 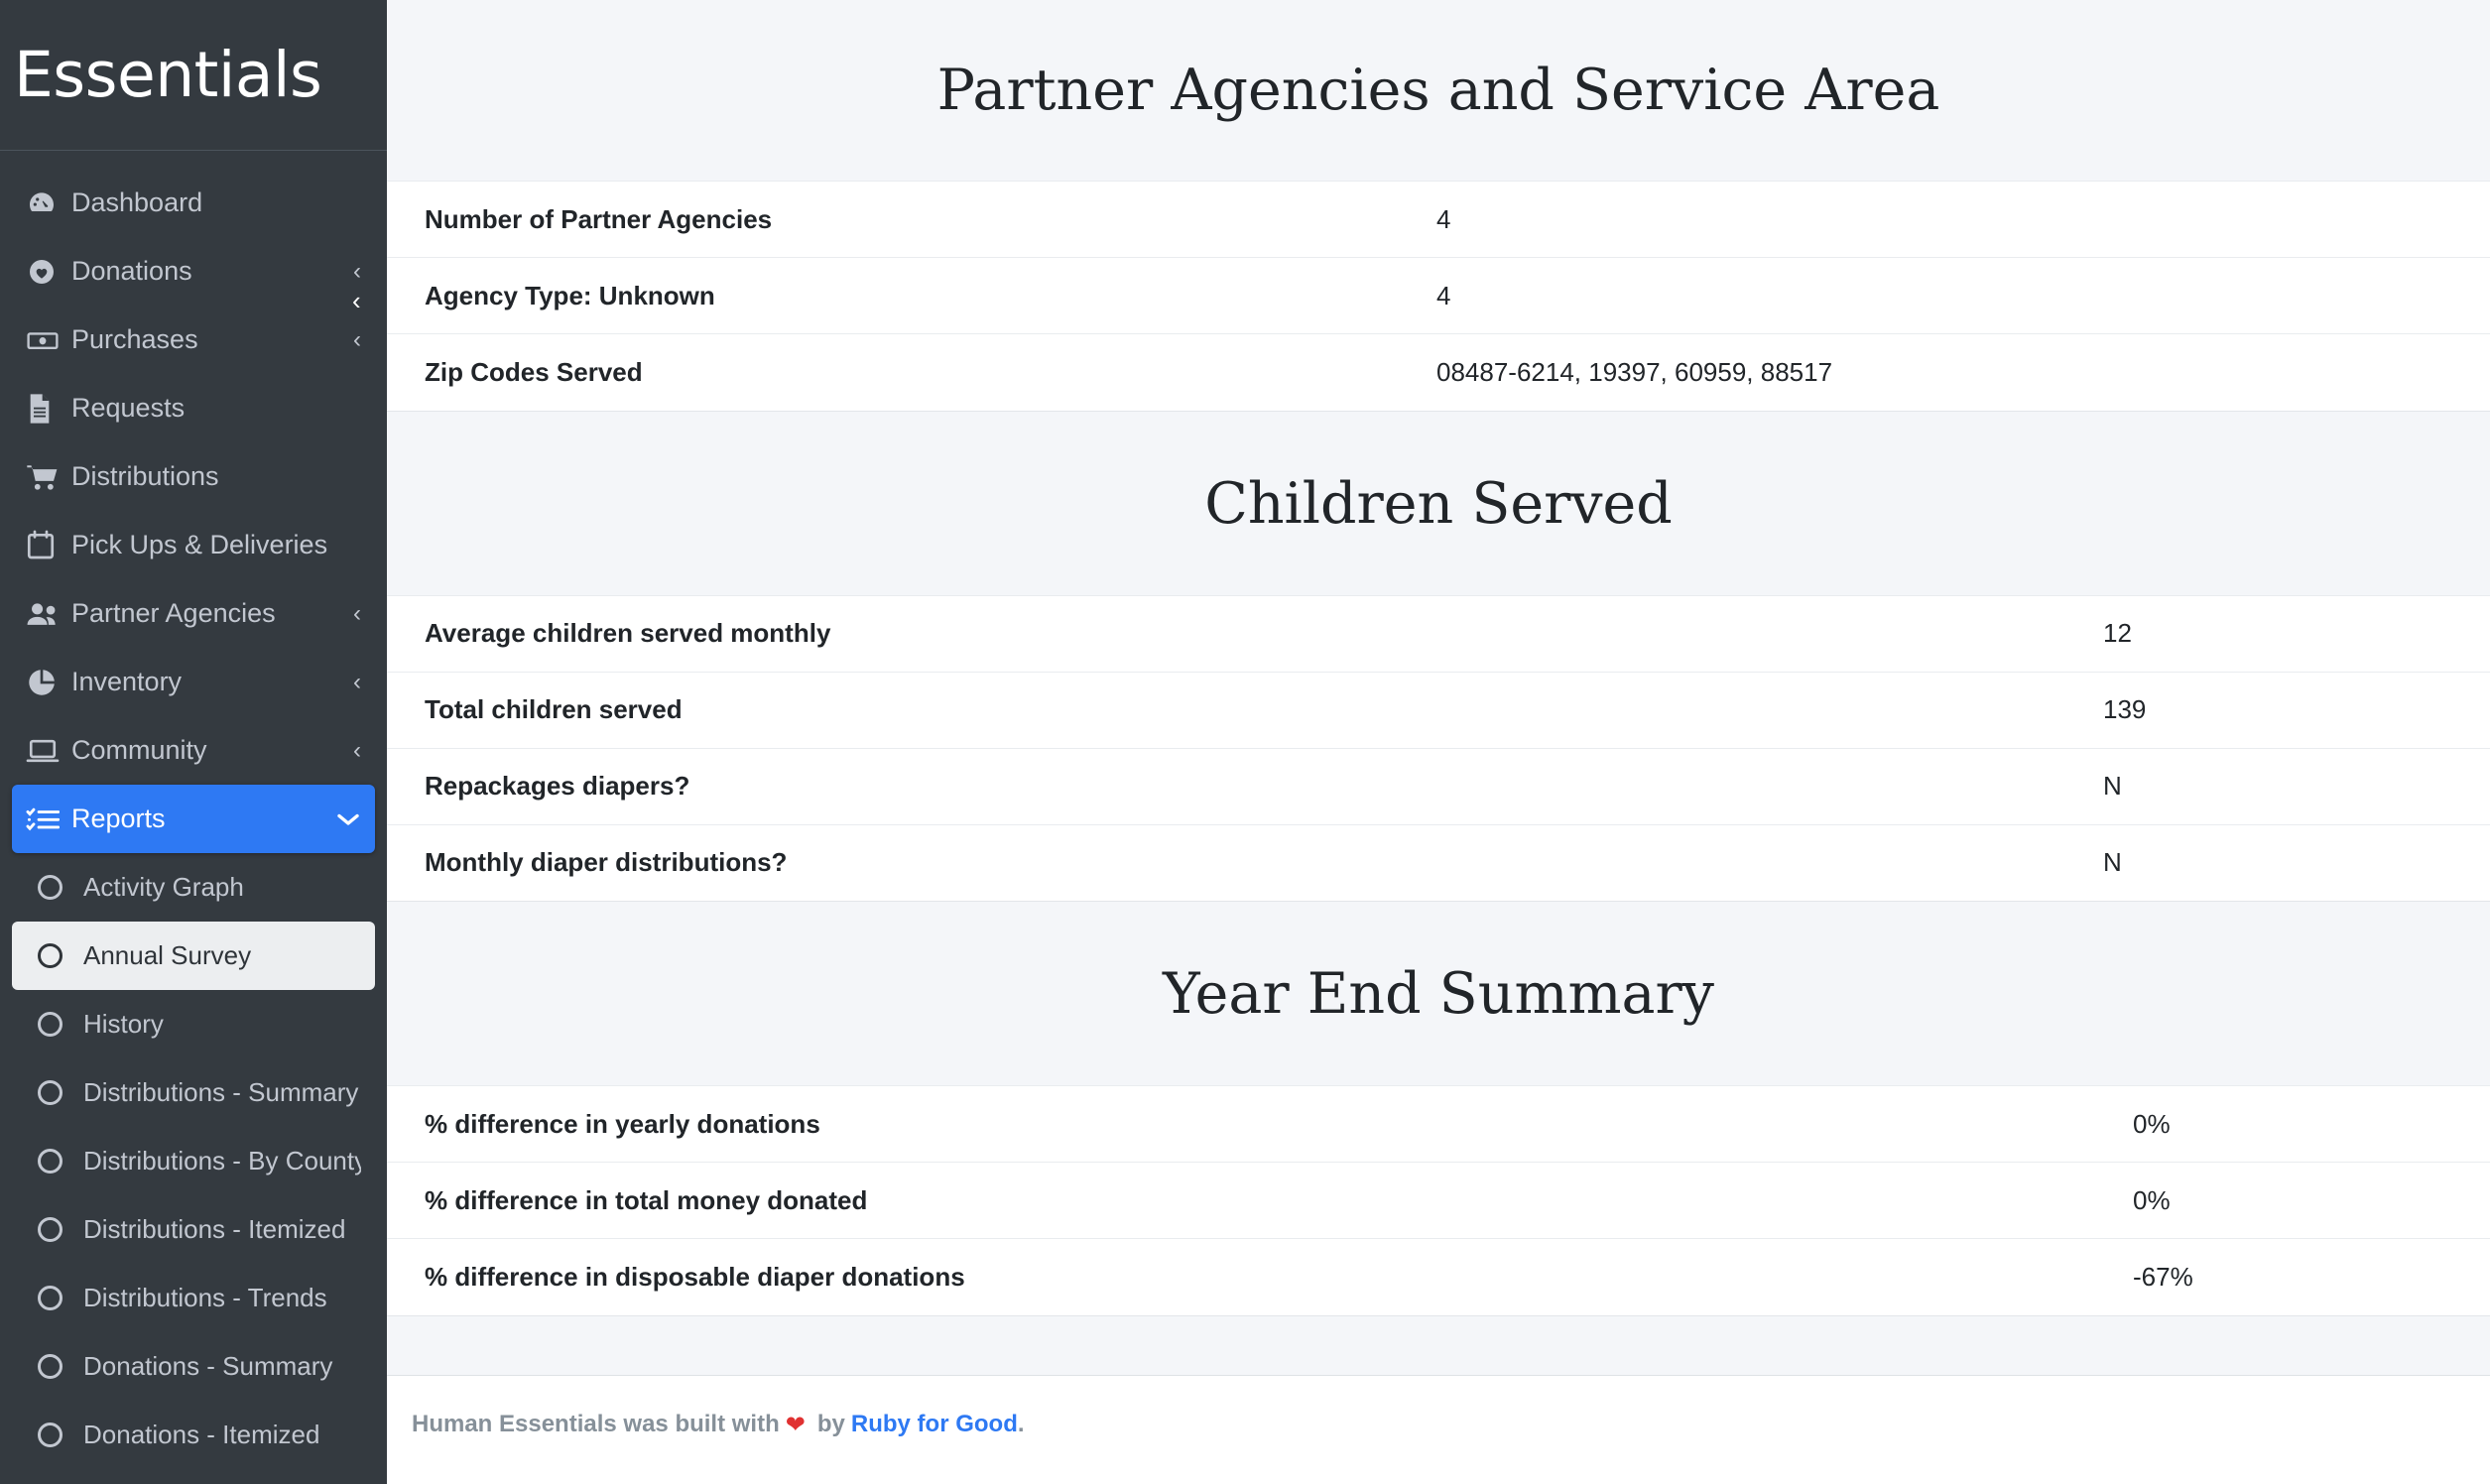 I want to click on bottom-spacer, so click(x=1439, y=1344).